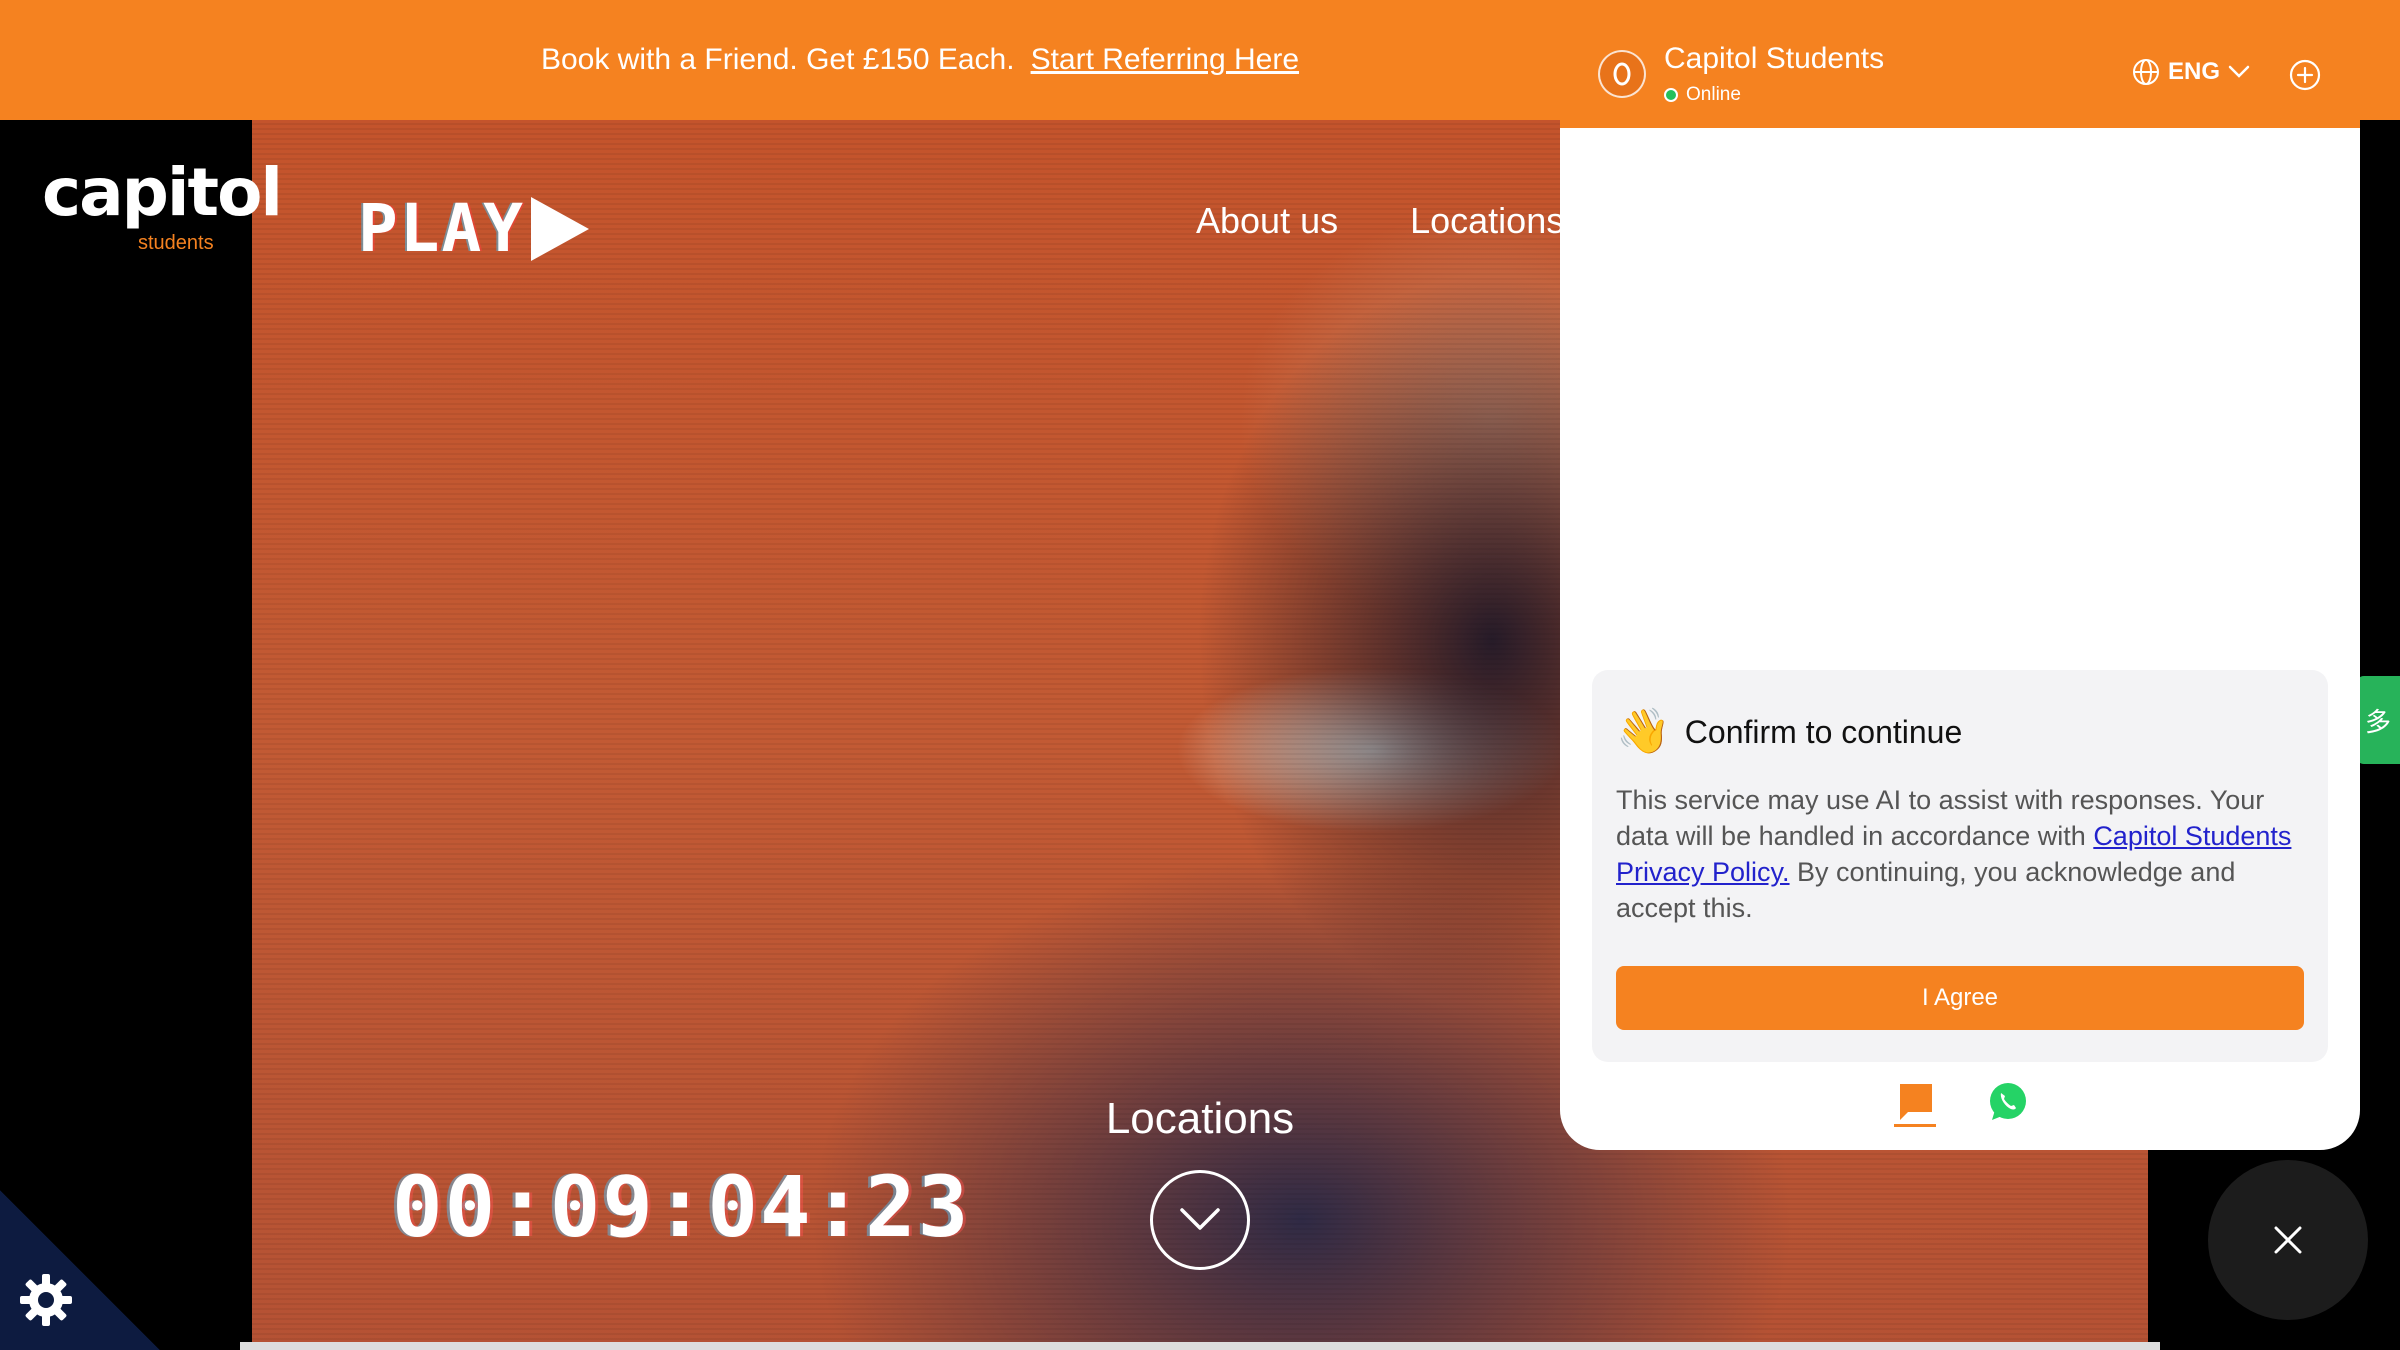 The width and height of the screenshot is (2400, 1350). What do you see at coordinates (2305, 75) in the screenshot?
I see `plus-circle-icon` at bounding box center [2305, 75].